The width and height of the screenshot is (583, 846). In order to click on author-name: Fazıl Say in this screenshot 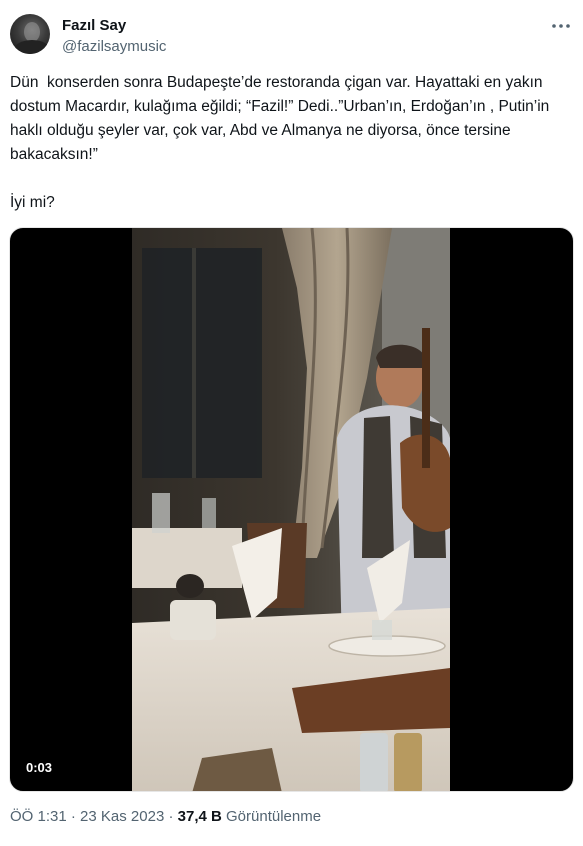, I will do `click(94, 25)`.